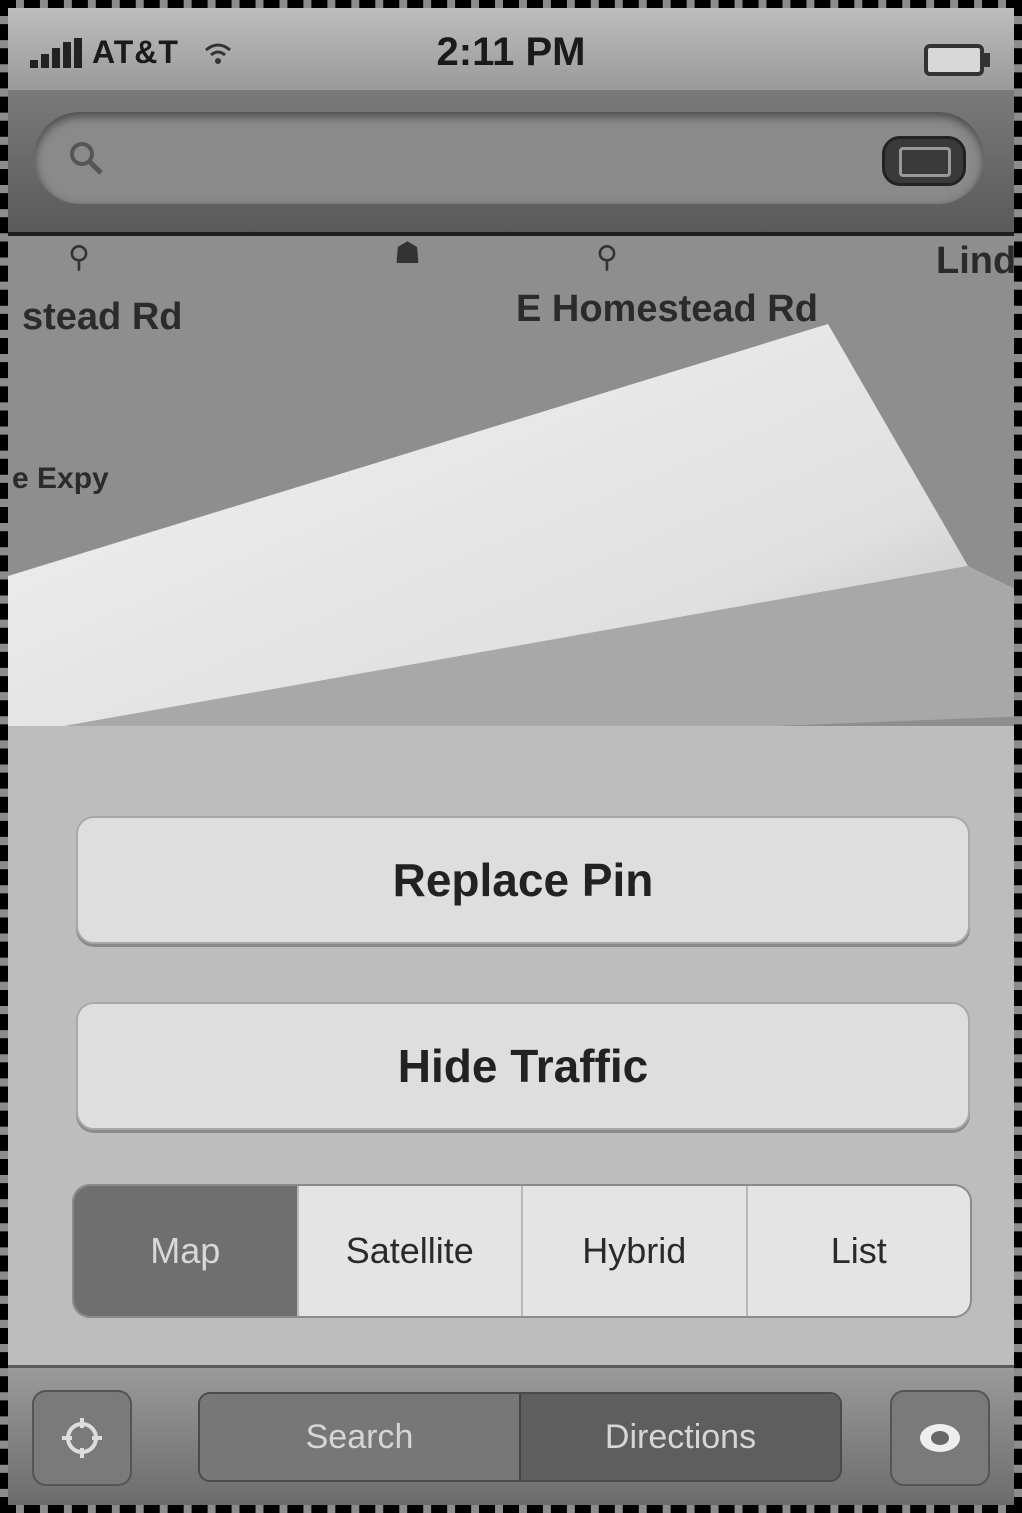  Describe the element at coordinates (957, 60) in the screenshot. I see `battery-icon` at that location.